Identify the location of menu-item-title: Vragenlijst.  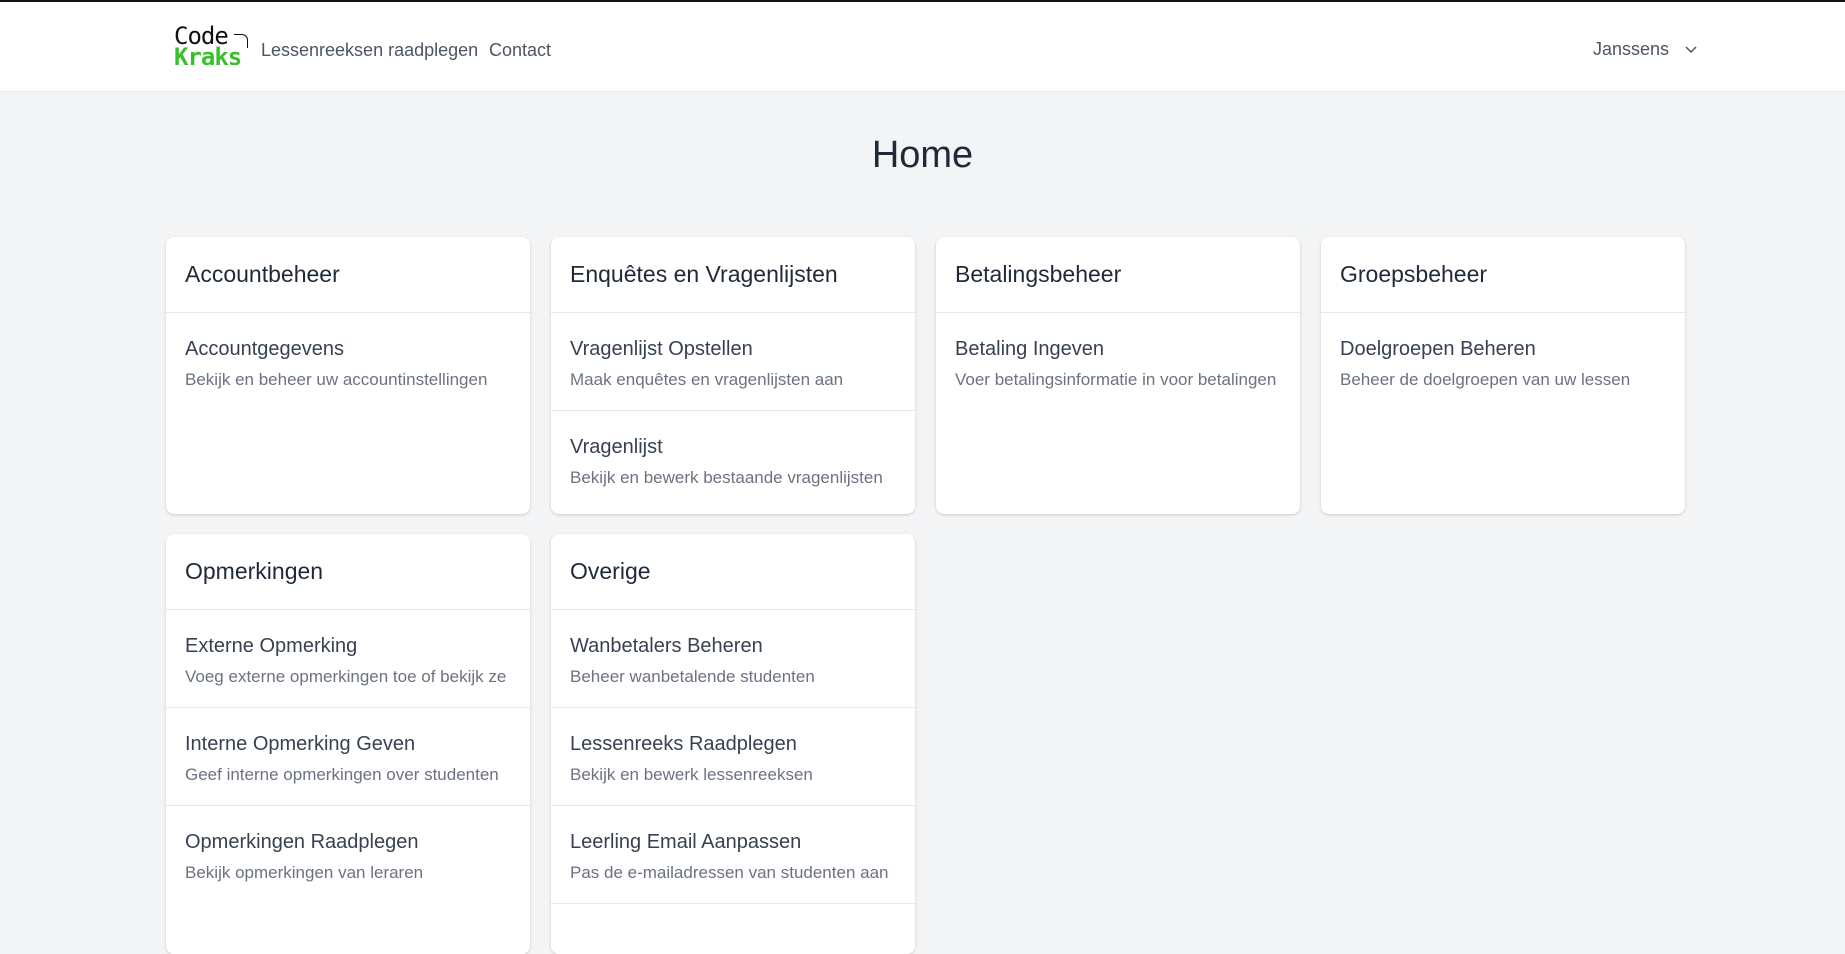
(616, 447).